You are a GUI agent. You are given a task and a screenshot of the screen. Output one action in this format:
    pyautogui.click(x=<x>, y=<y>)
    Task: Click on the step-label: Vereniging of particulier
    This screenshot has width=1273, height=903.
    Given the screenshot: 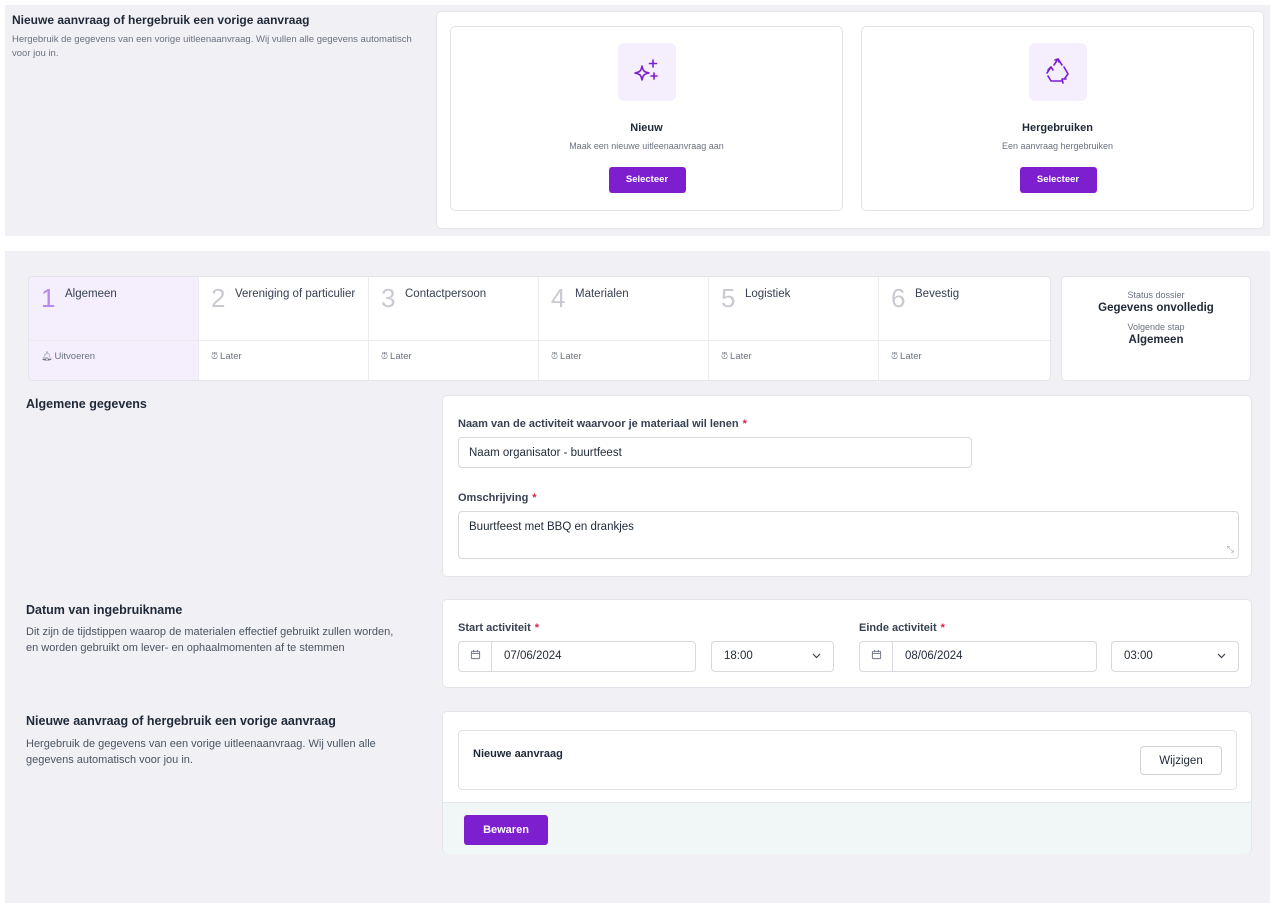 What is the action you would take?
    pyautogui.click(x=295, y=294)
    